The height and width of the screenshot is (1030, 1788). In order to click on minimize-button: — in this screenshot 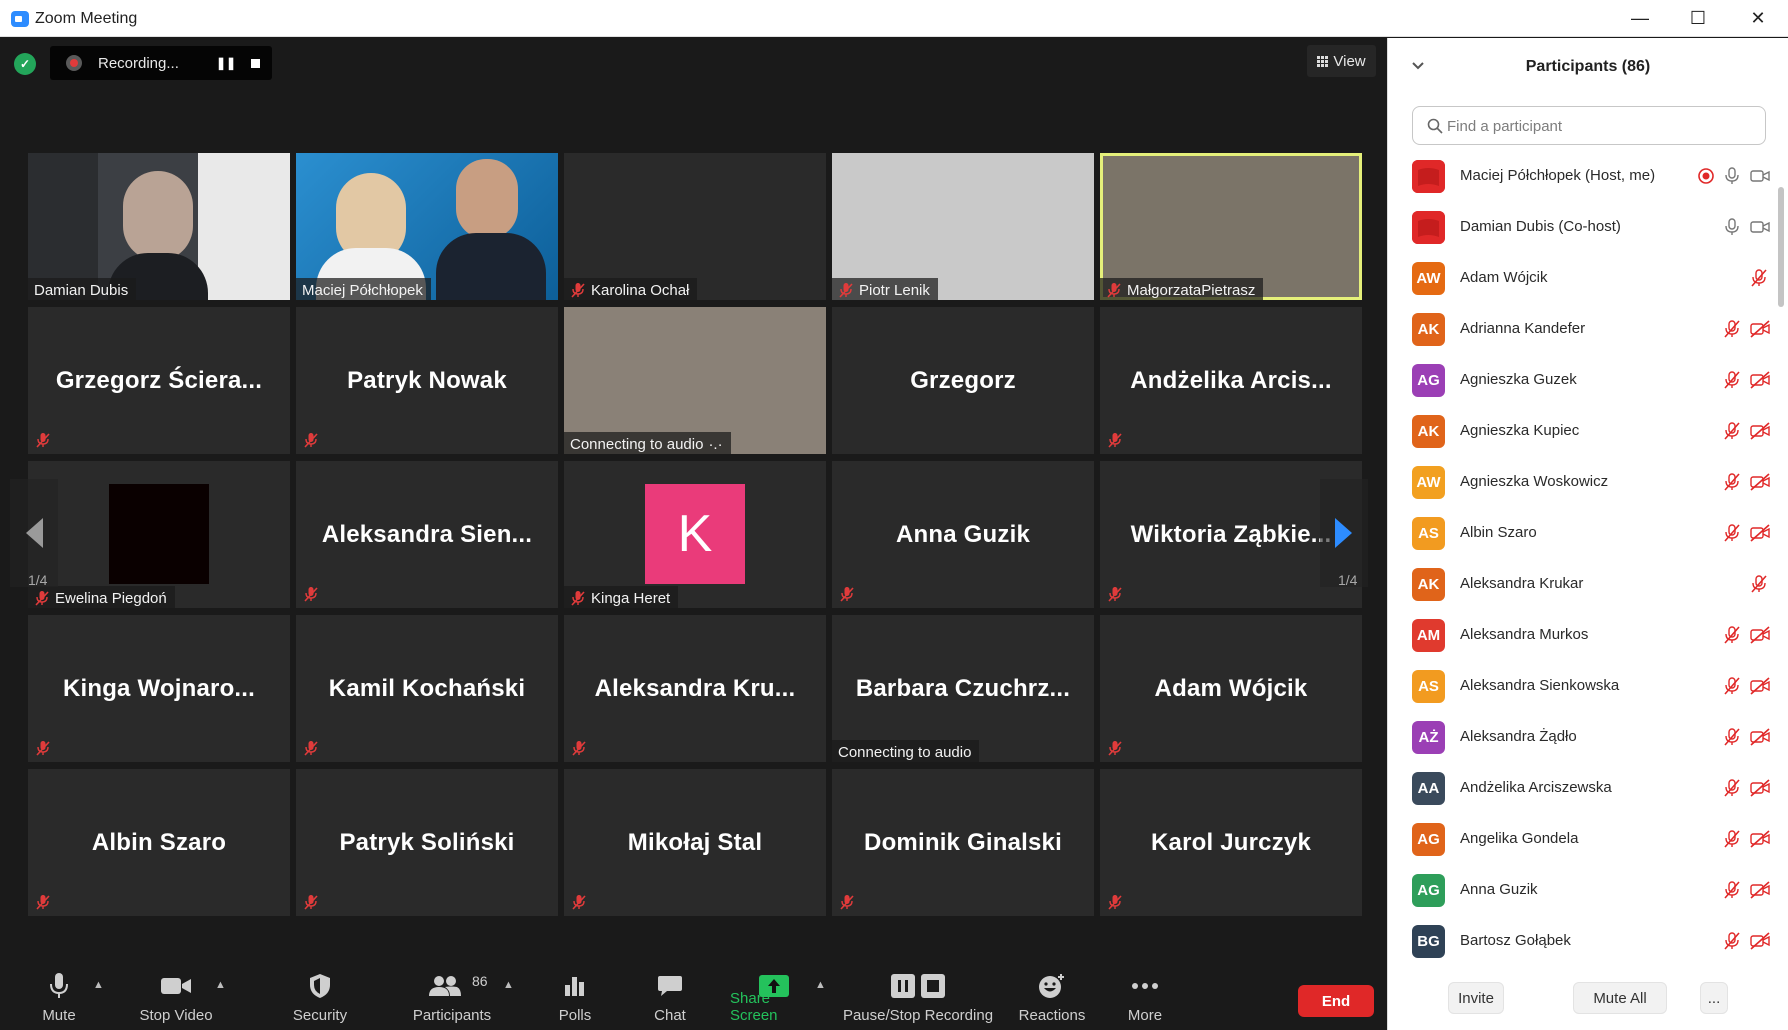, I will do `click(1640, 18)`.